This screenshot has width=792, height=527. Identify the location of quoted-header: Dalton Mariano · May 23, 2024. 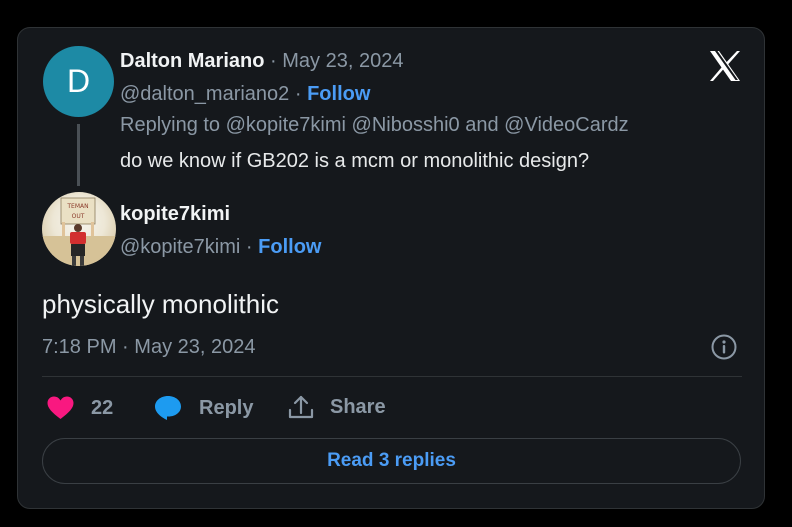
(261, 61).